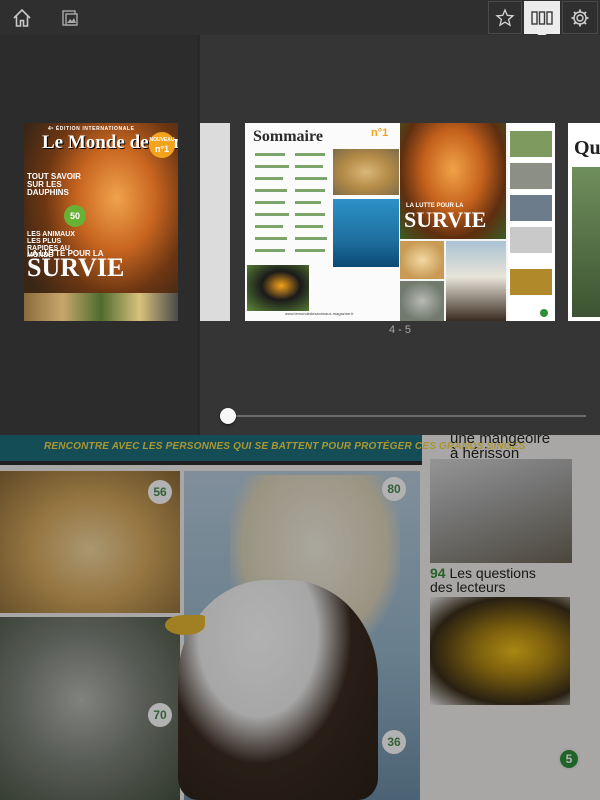 The width and height of the screenshot is (600, 800). I want to click on toucan-photo, so click(278, 288).